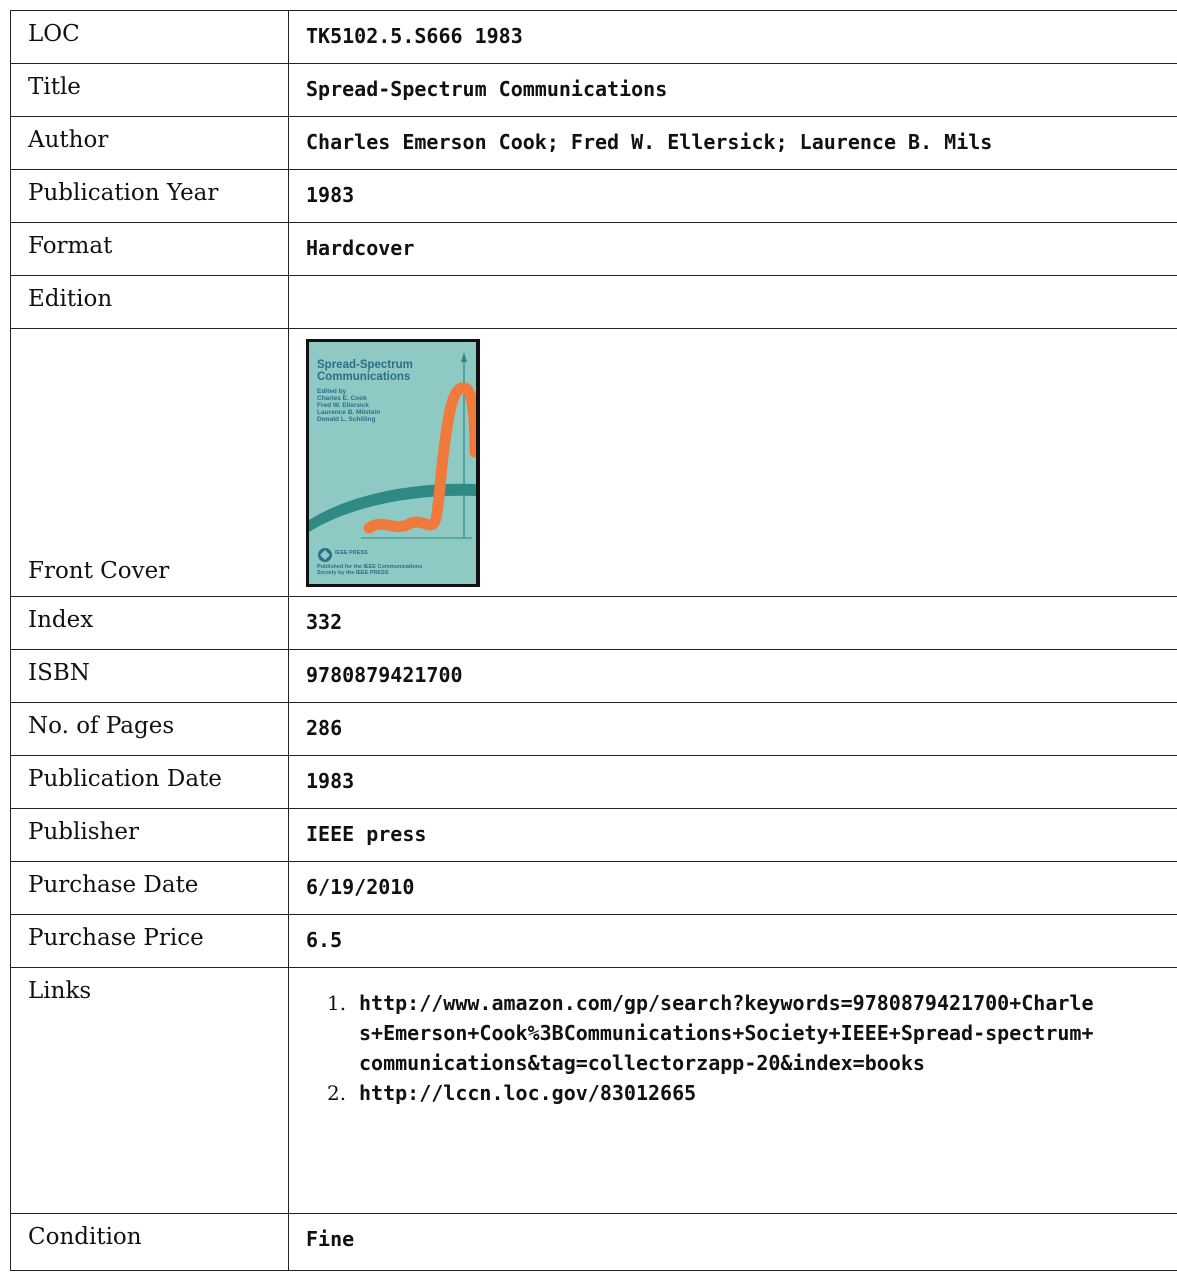  What do you see at coordinates (732, 782) in the screenshot?
I see `publication-date-value: 1983` at bounding box center [732, 782].